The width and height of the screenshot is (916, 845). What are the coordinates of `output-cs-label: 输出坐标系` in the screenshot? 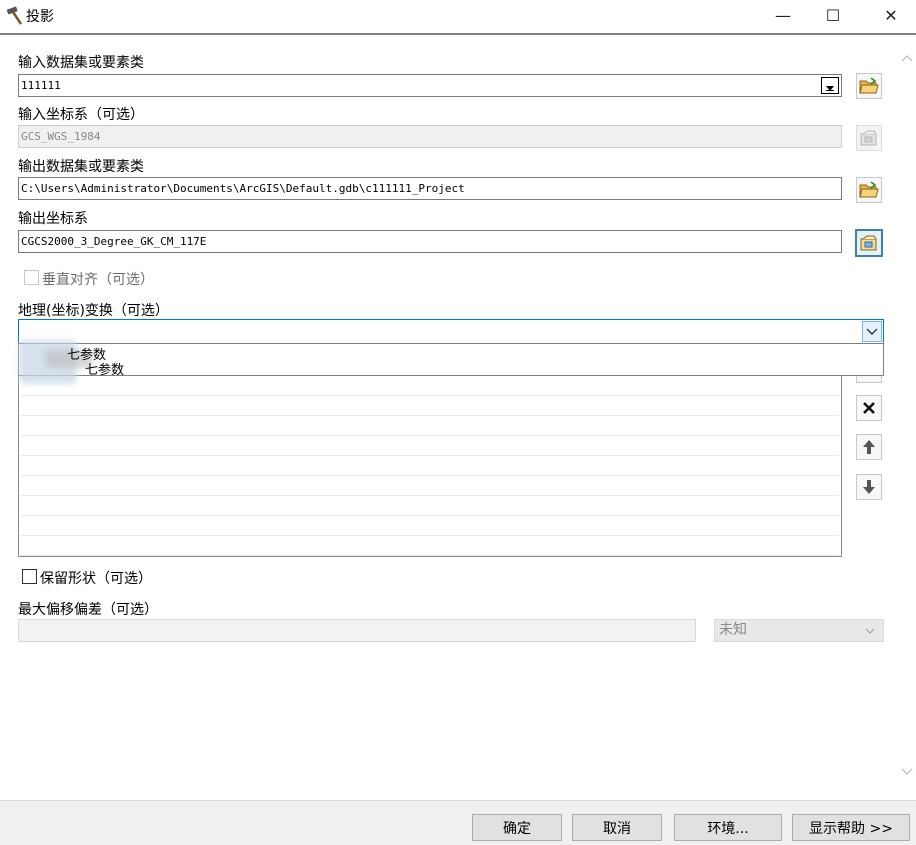 It's located at (53, 219).